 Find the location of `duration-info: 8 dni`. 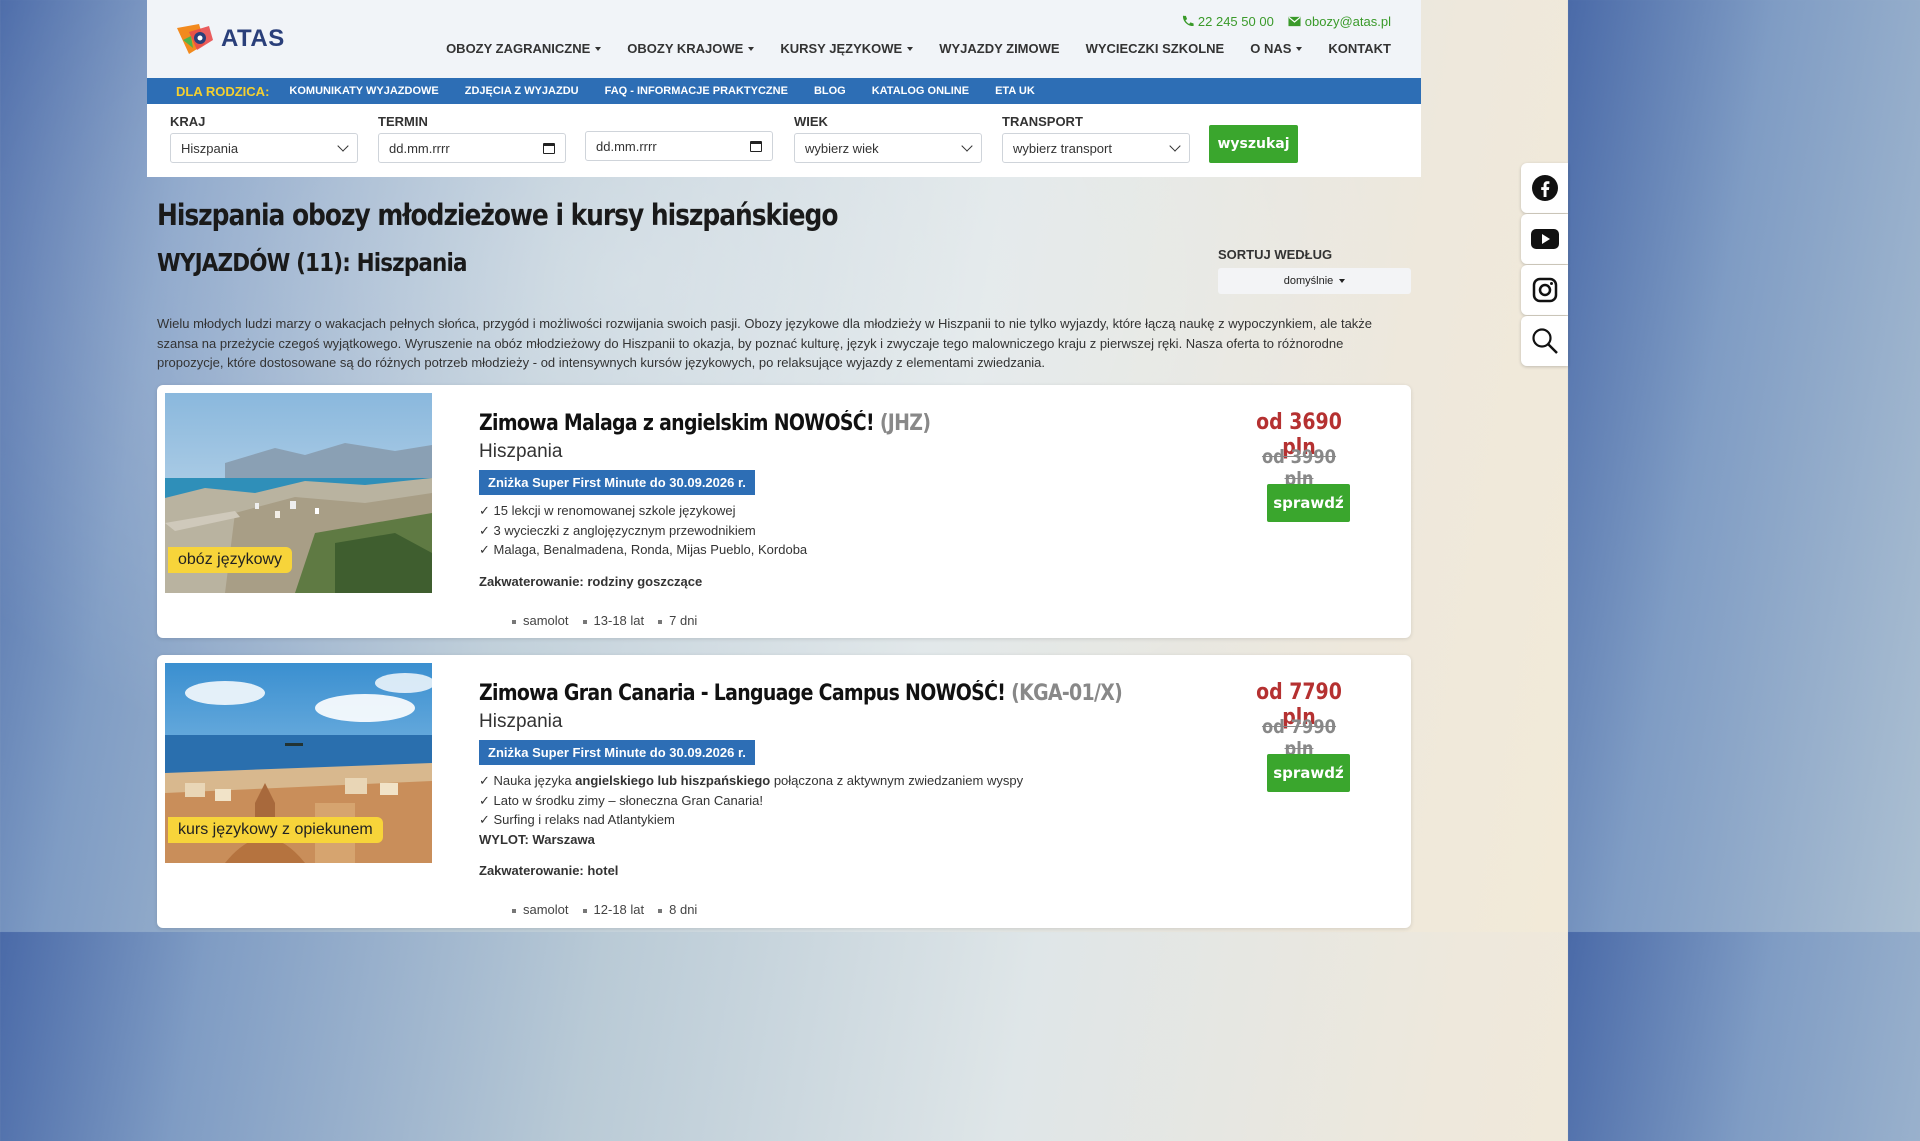

duration-info: 8 dni is located at coordinates (677, 909).